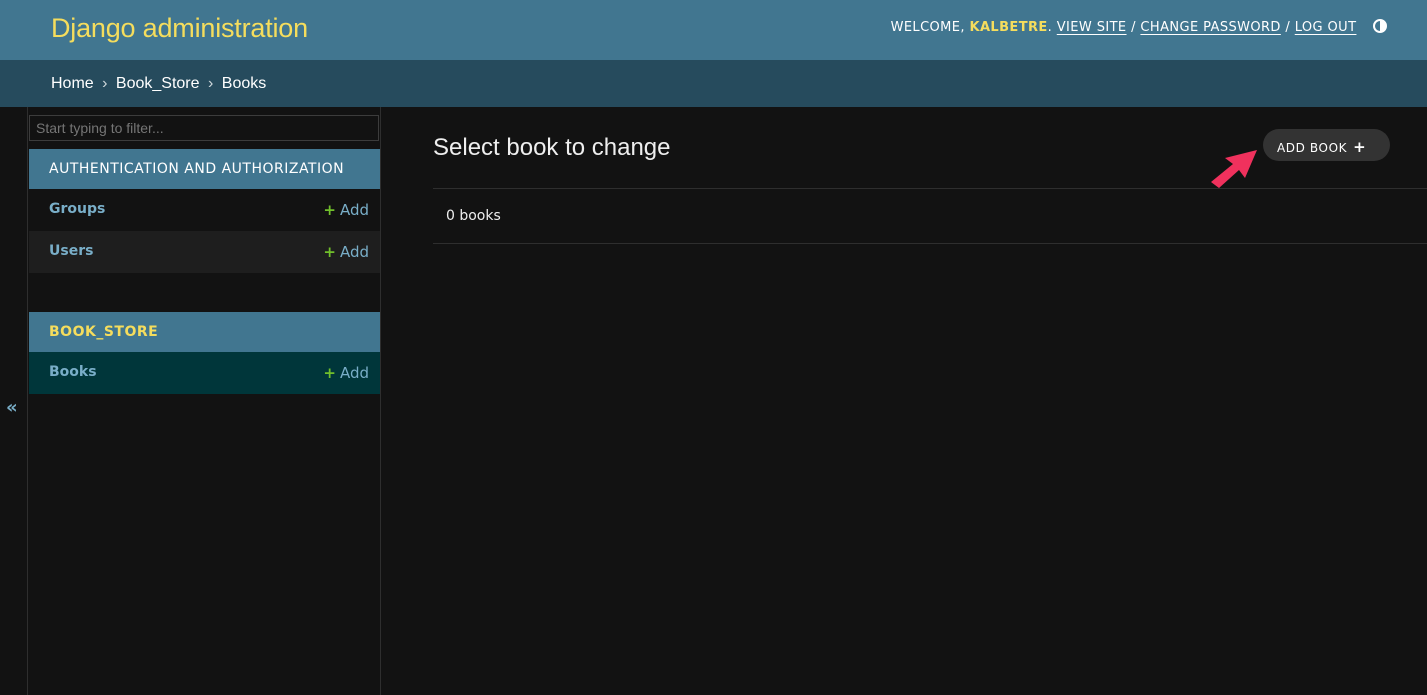  Describe the element at coordinates (204, 128) in the screenshot. I see `sidebar-filter-input` at that location.